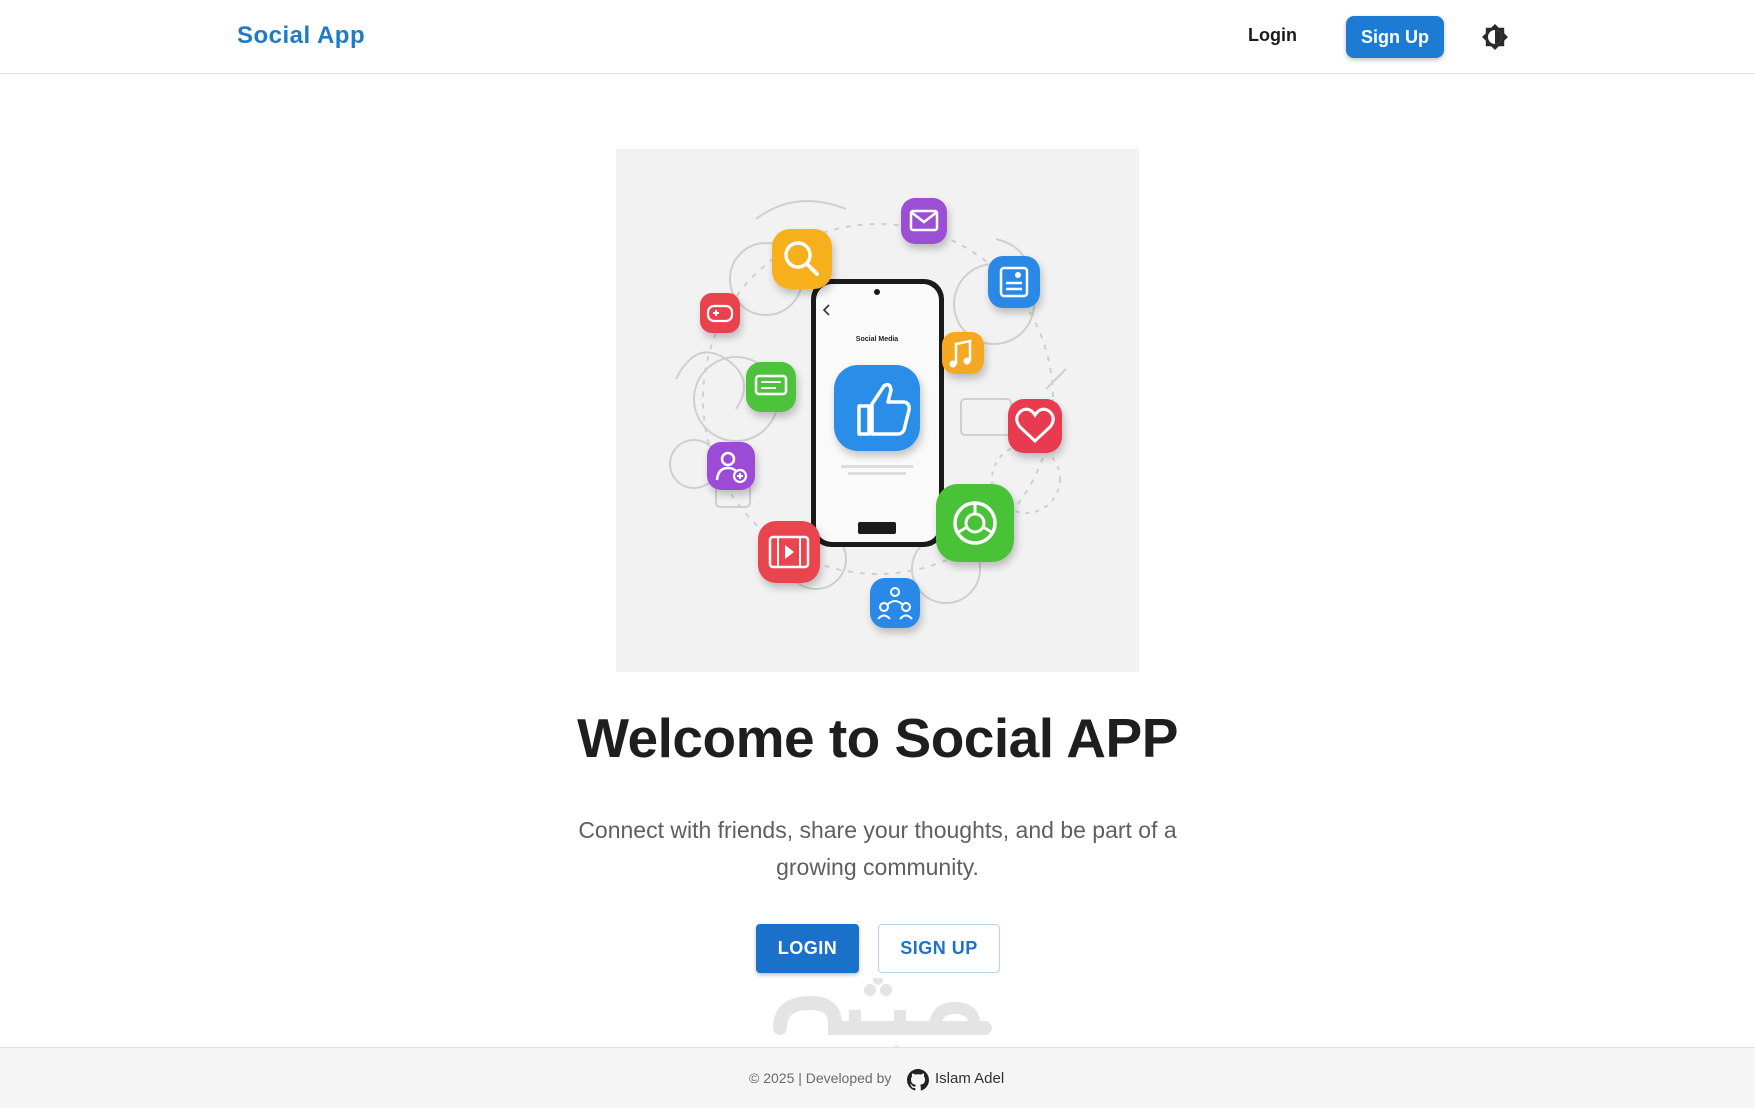 The width and height of the screenshot is (1755, 1108). I want to click on phone-screen-title: Social Media, so click(877, 339).